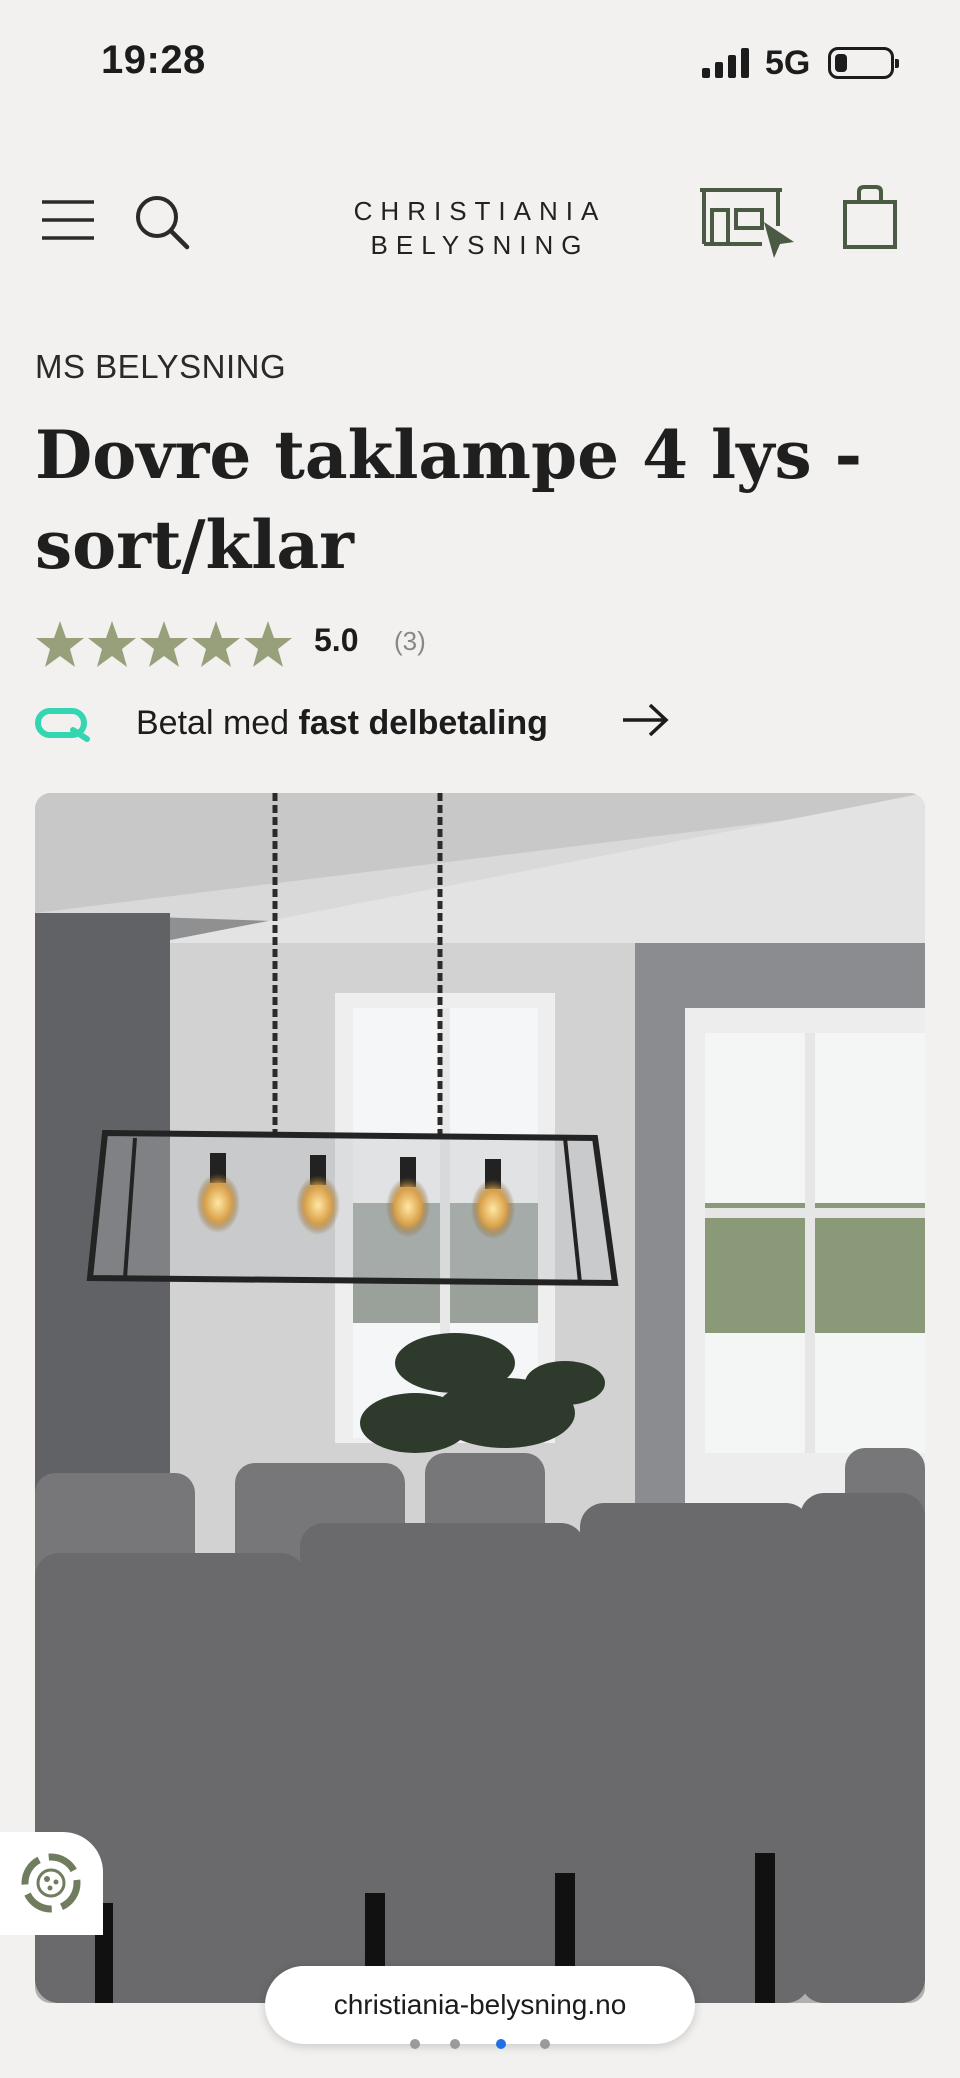 The height and width of the screenshot is (2078, 960). I want to click on product-title: Dovre taklampe 4 lys - sort/klar, so click(448, 500).